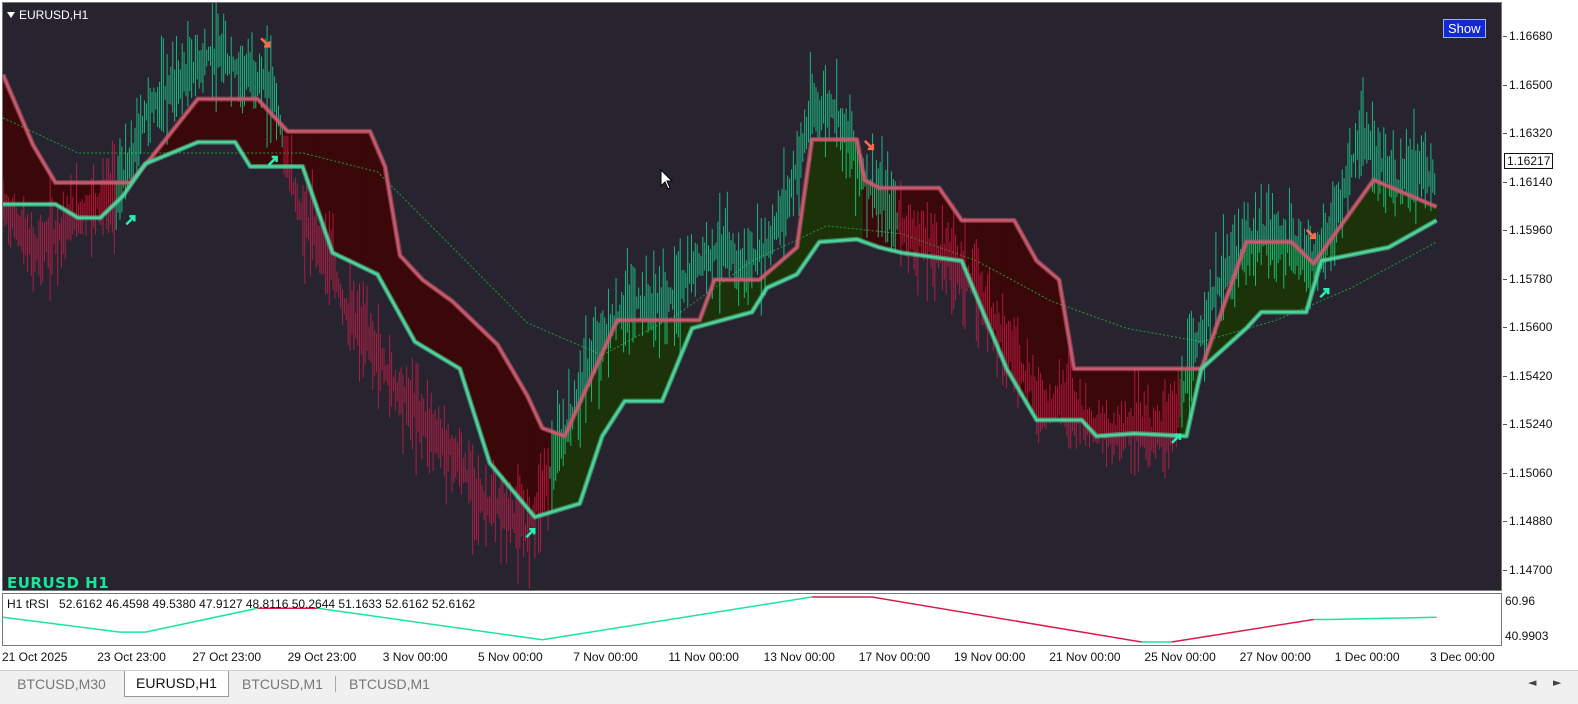  I want to click on price-axis-label: 1.14700, so click(1531, 570).